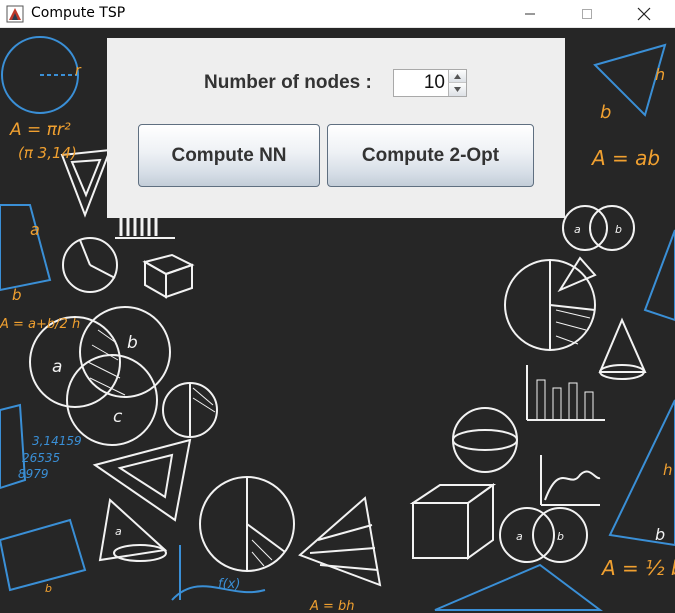 The image size is (675, 613). What do you see at coordinates (57, 441) in the screenshot?
I see `chalk-text: 3,14159` at bounding box center [57, 441].